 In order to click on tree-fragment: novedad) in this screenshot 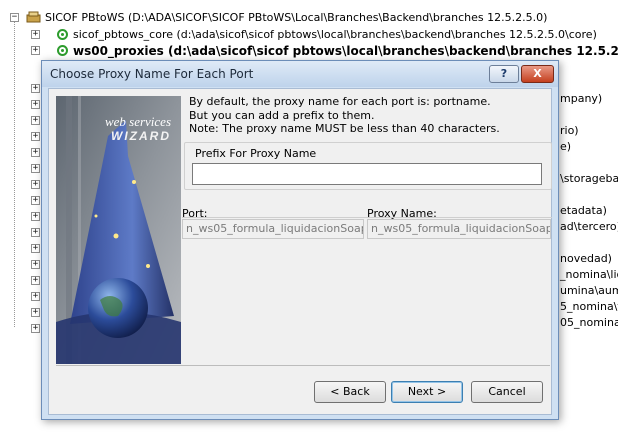, I will do `click(586, 258)`.